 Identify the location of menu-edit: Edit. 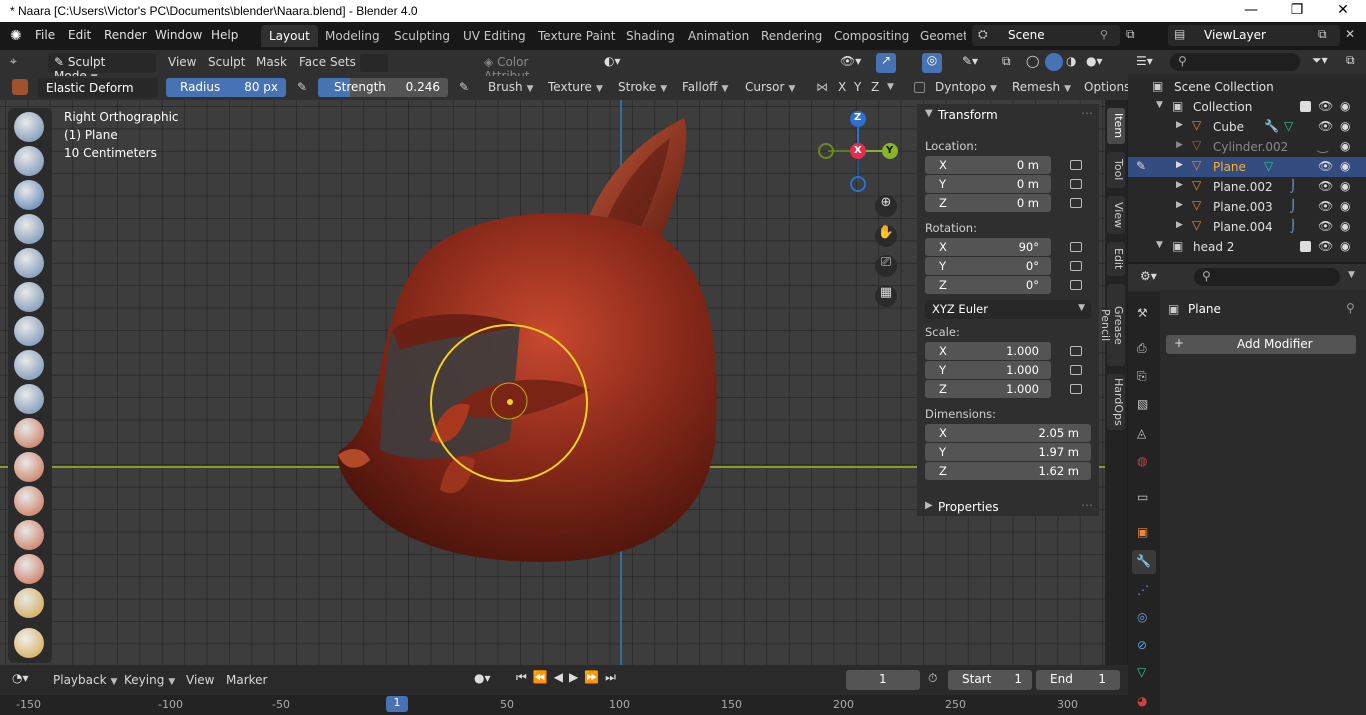
(79, 35).